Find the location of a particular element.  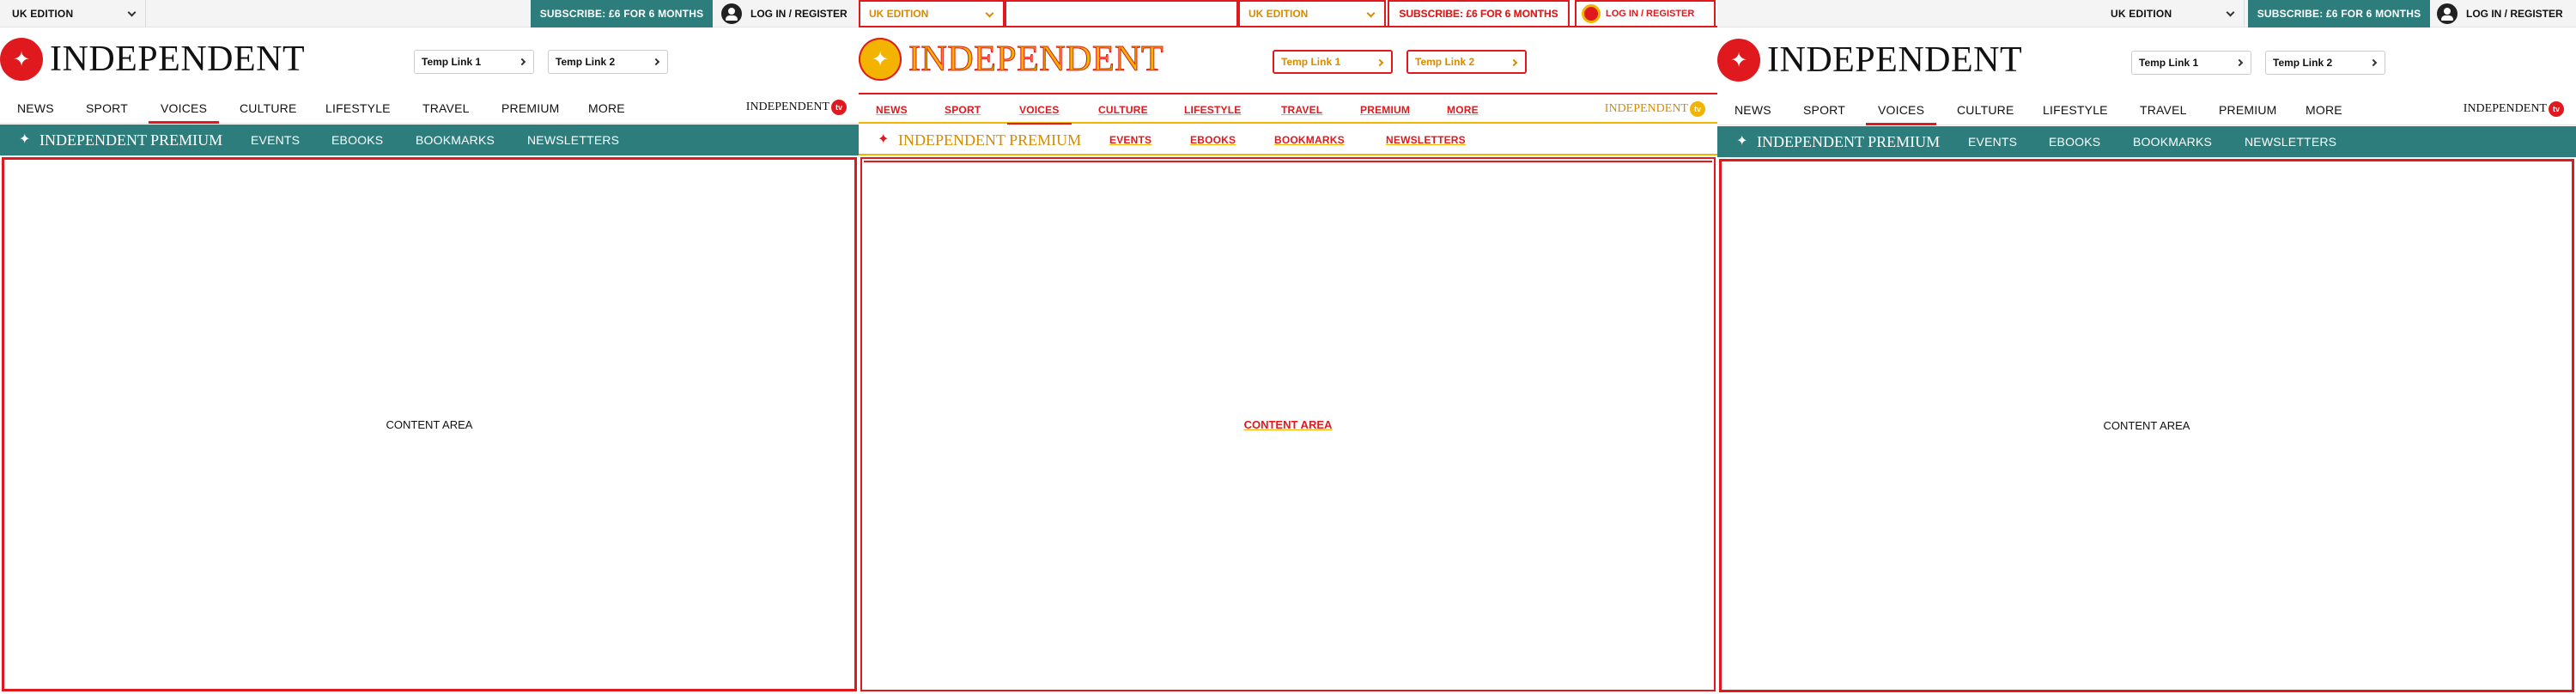

edition-selector-secondary: UK EDITION is located at coordinates (1312, 13).